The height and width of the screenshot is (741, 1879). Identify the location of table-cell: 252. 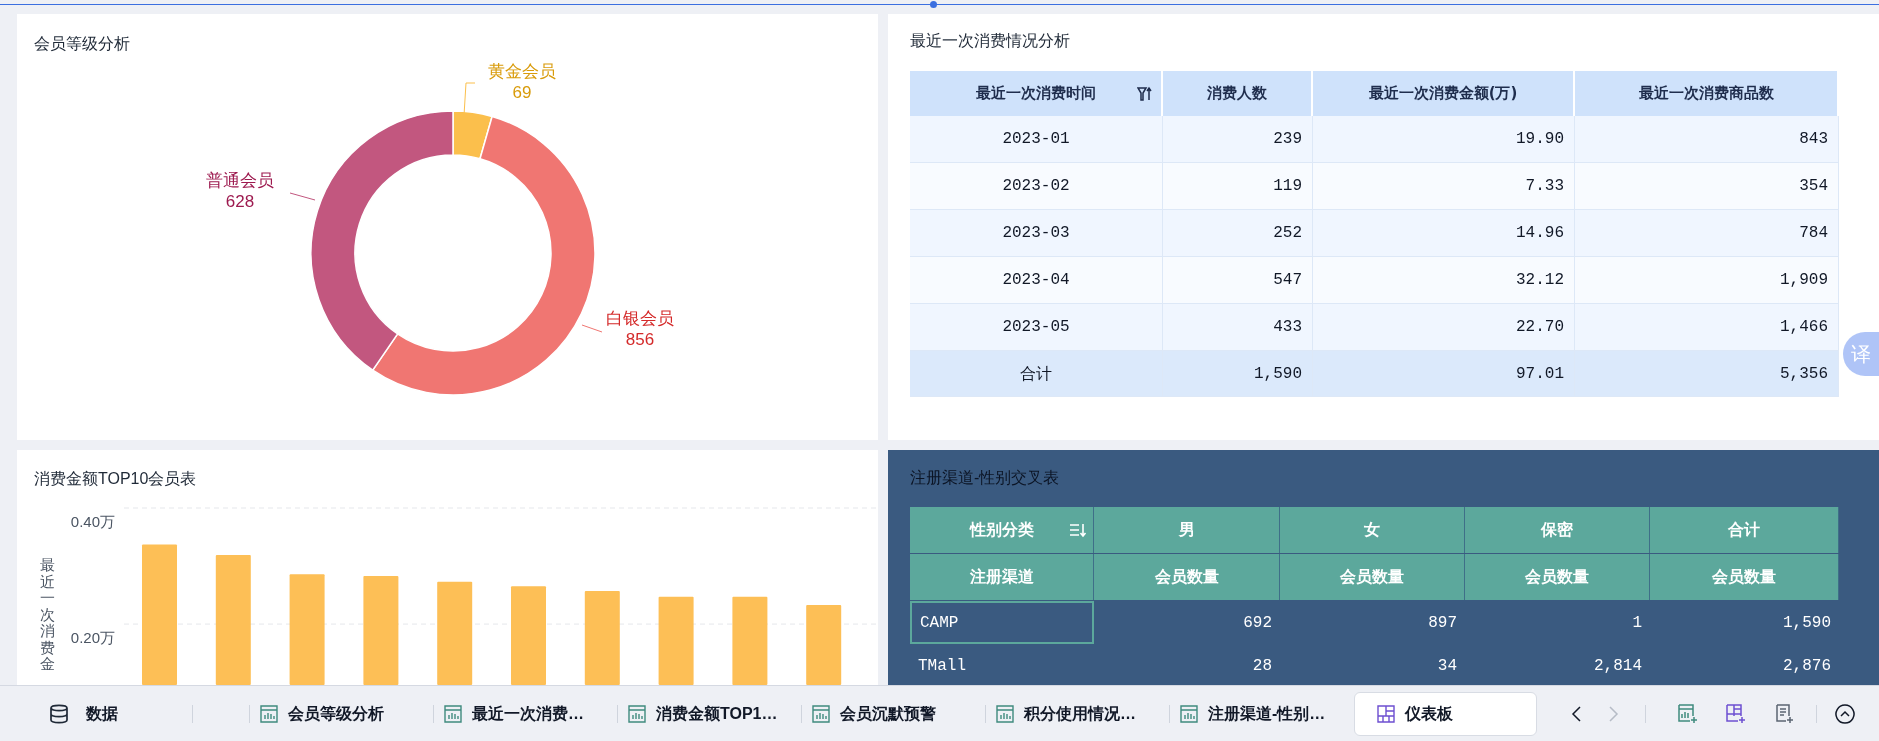
(1238, 233).